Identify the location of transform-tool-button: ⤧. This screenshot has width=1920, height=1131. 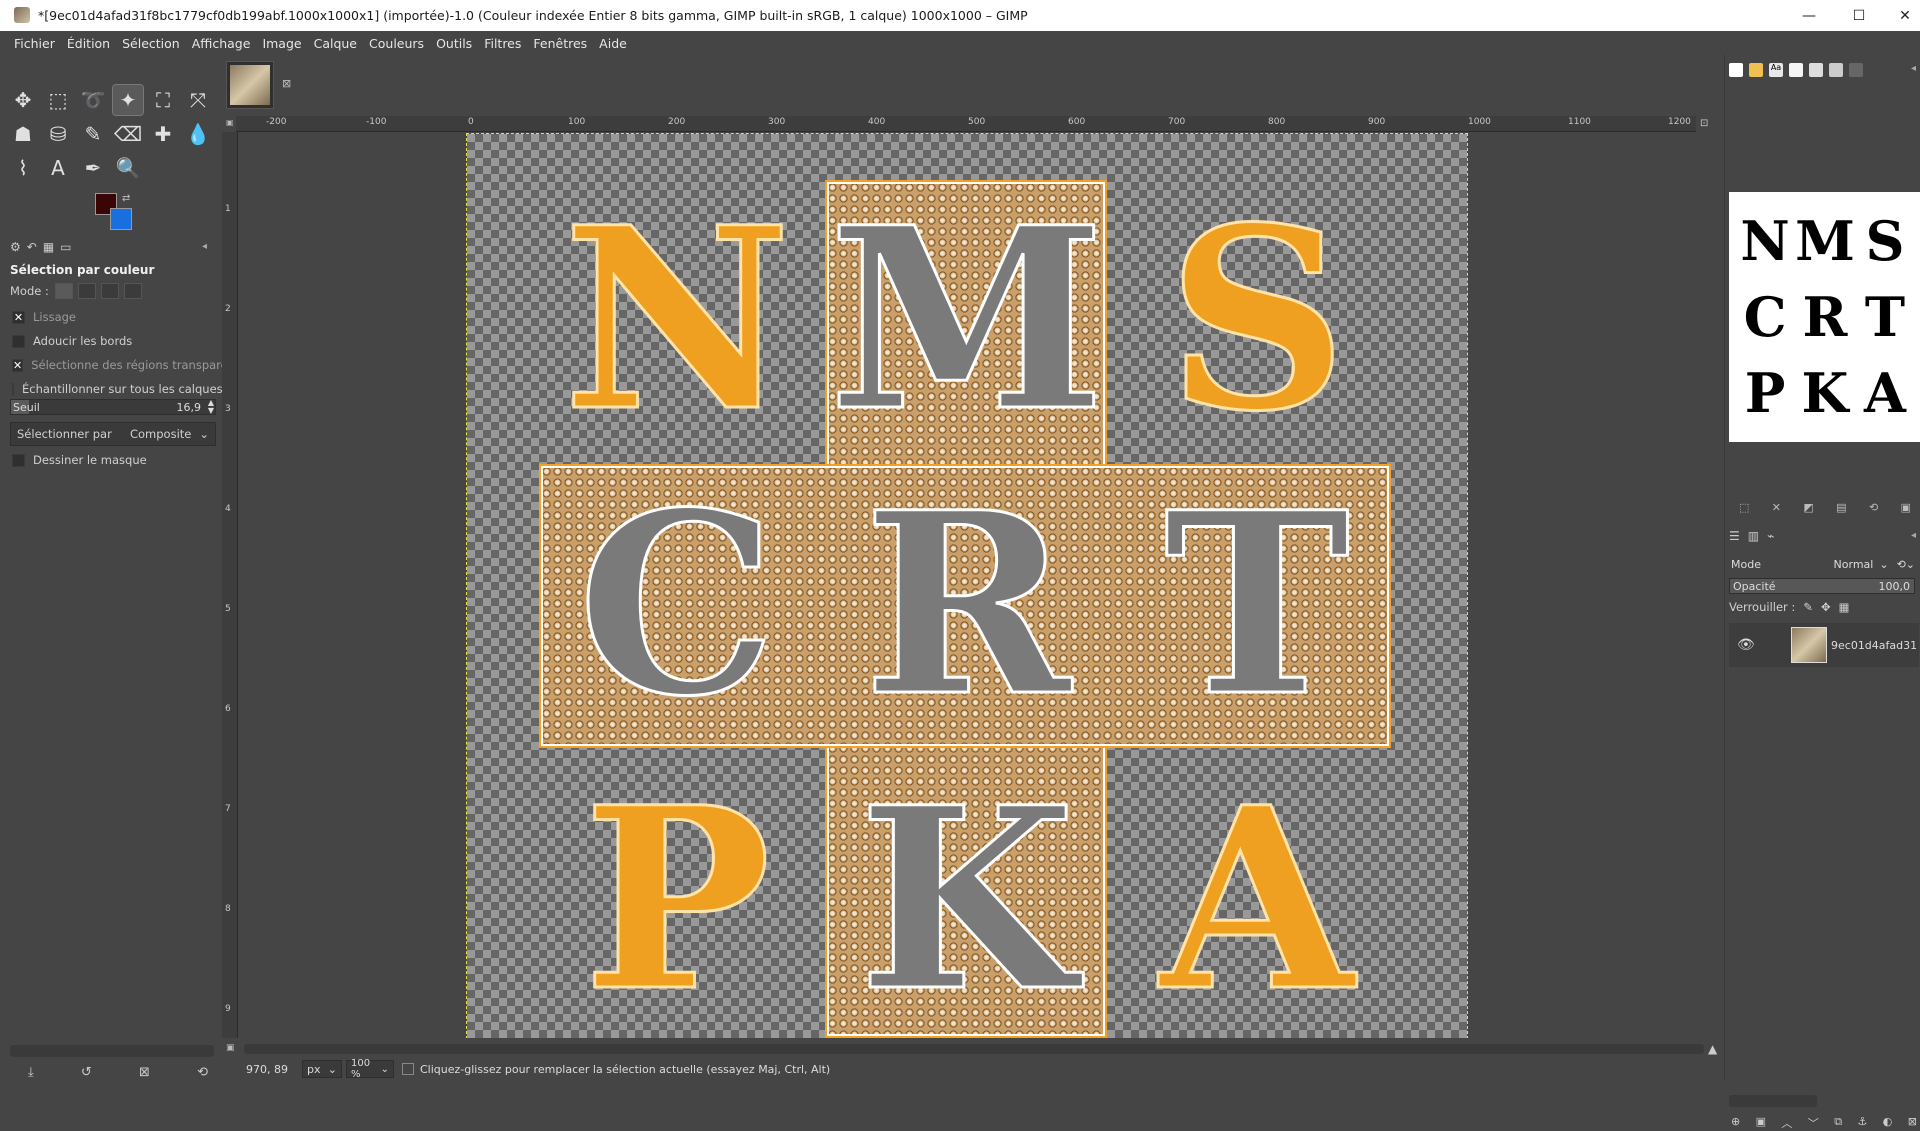
(198, 100).